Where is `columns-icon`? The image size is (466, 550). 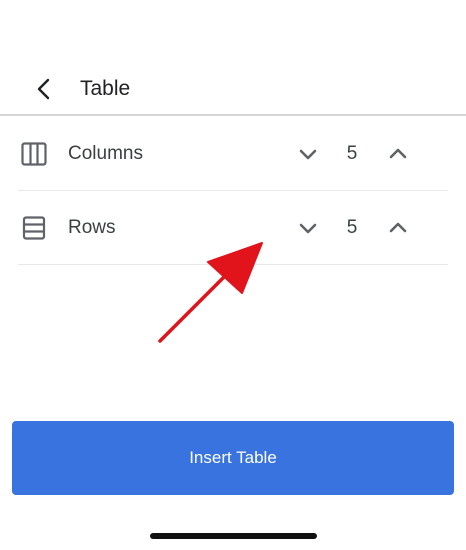 columns-icon is located at coordinates (34, 154).